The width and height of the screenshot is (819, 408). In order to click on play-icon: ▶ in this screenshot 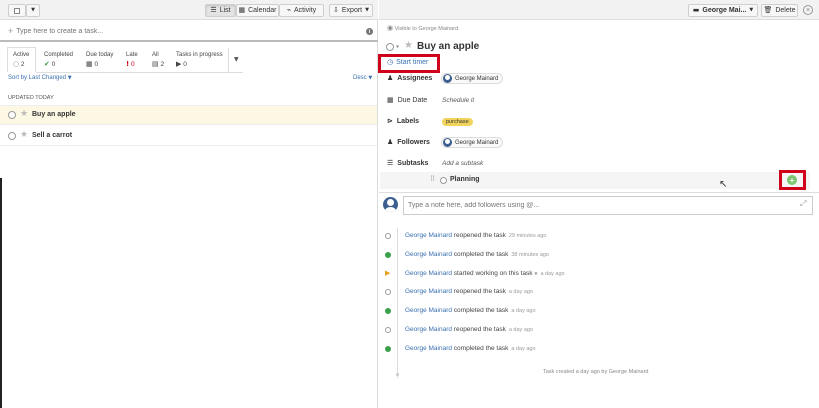, I will do `click(179, 64)`.